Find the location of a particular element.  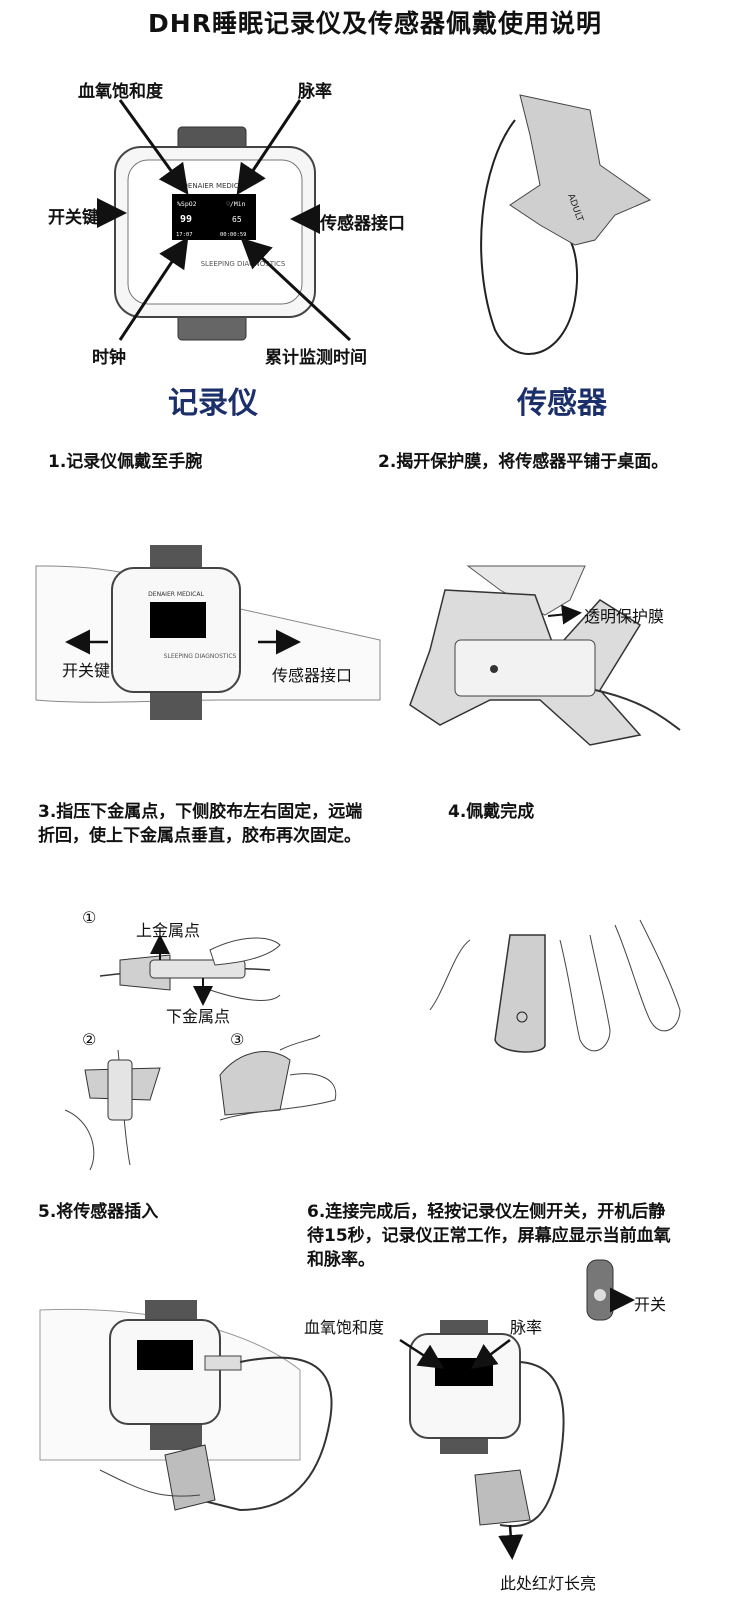

step4-finger-drawing is located at coordinates (555, 986).